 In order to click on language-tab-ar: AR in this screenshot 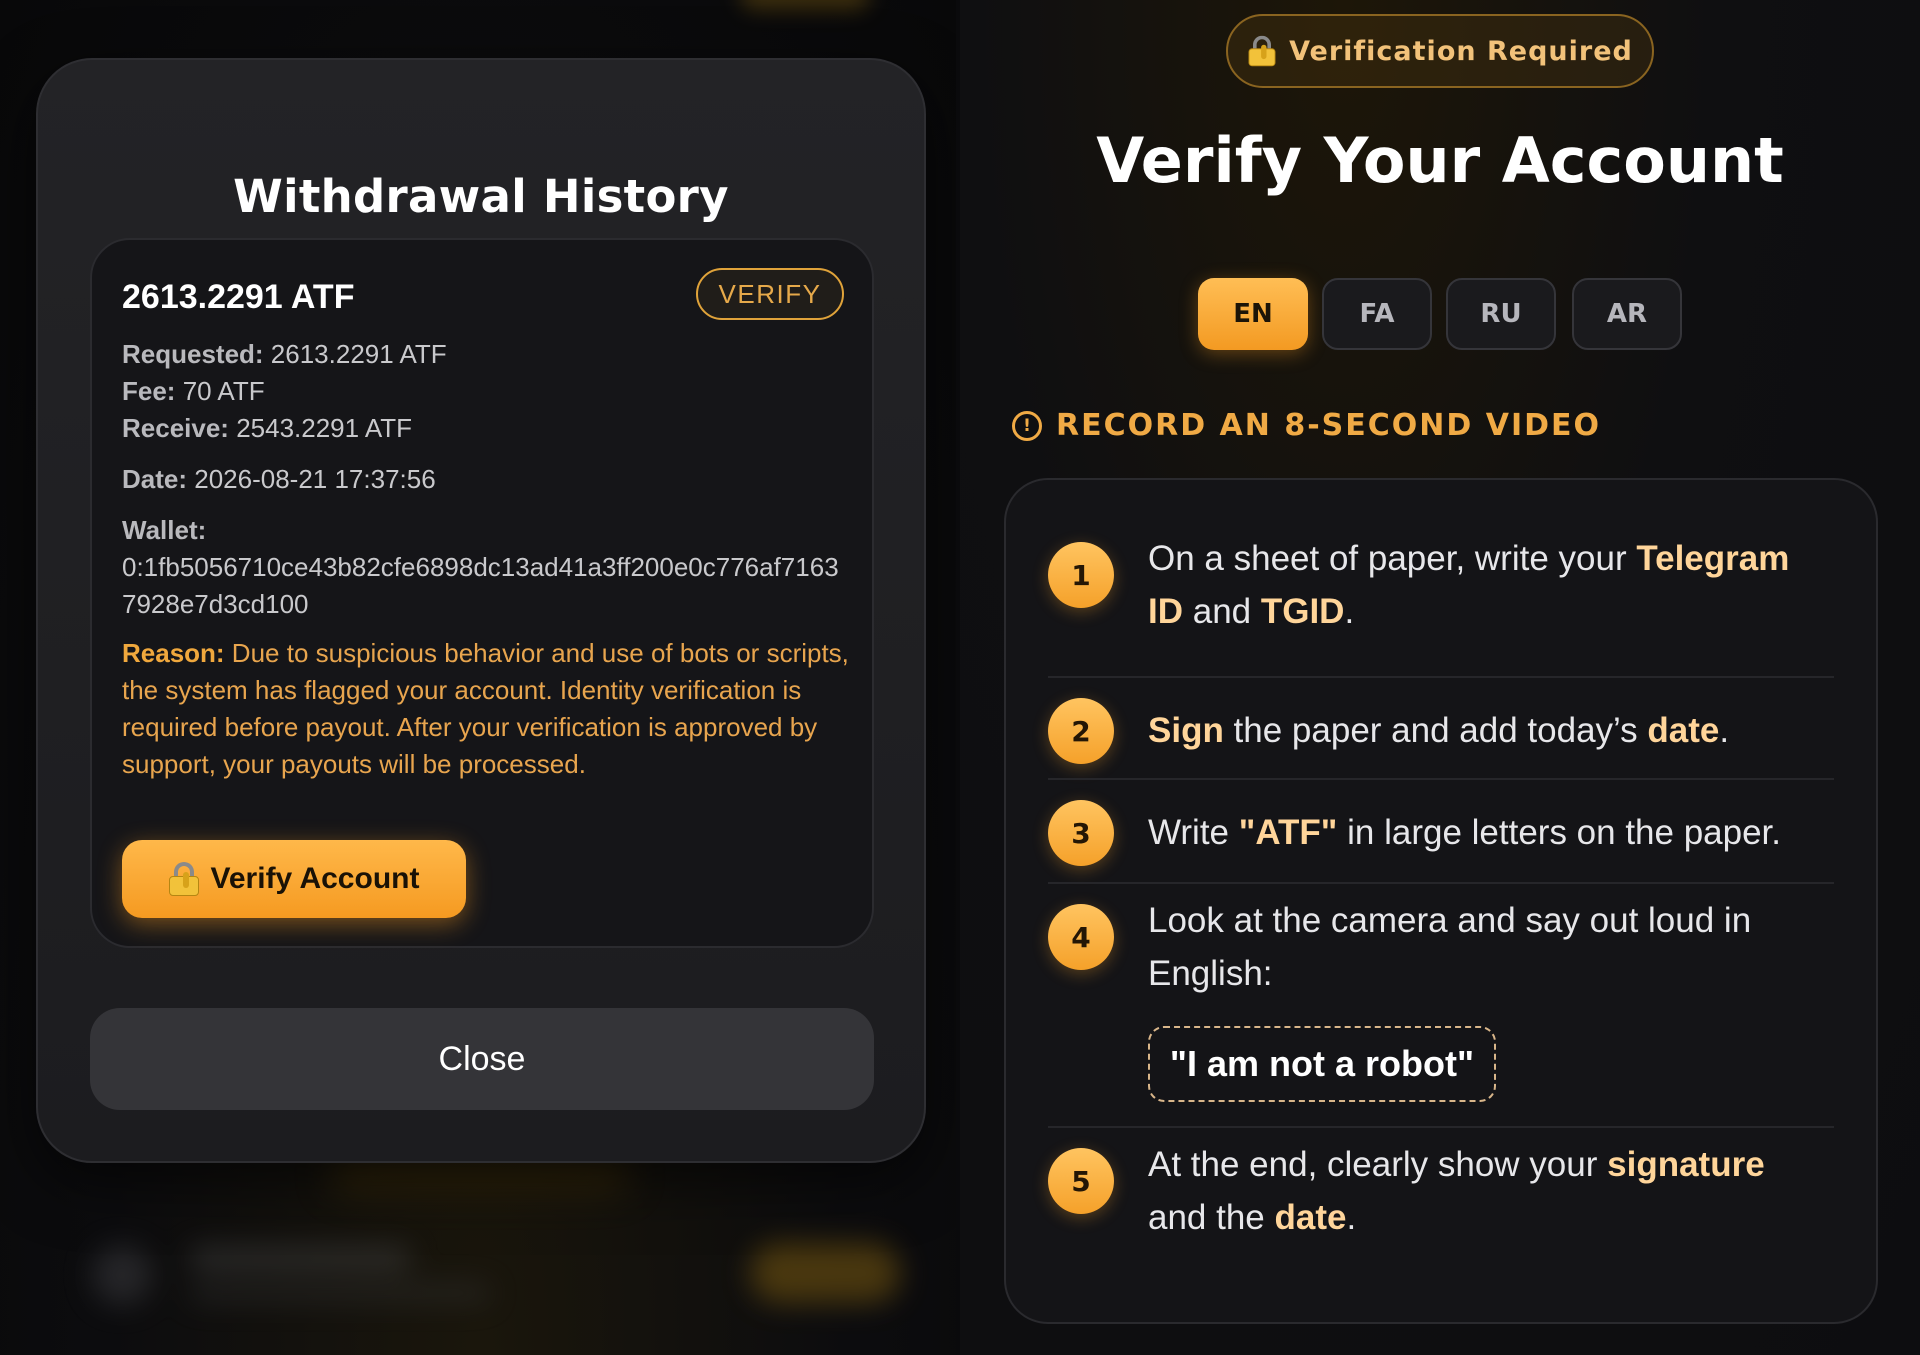, I will do `click(1627, 314)`.